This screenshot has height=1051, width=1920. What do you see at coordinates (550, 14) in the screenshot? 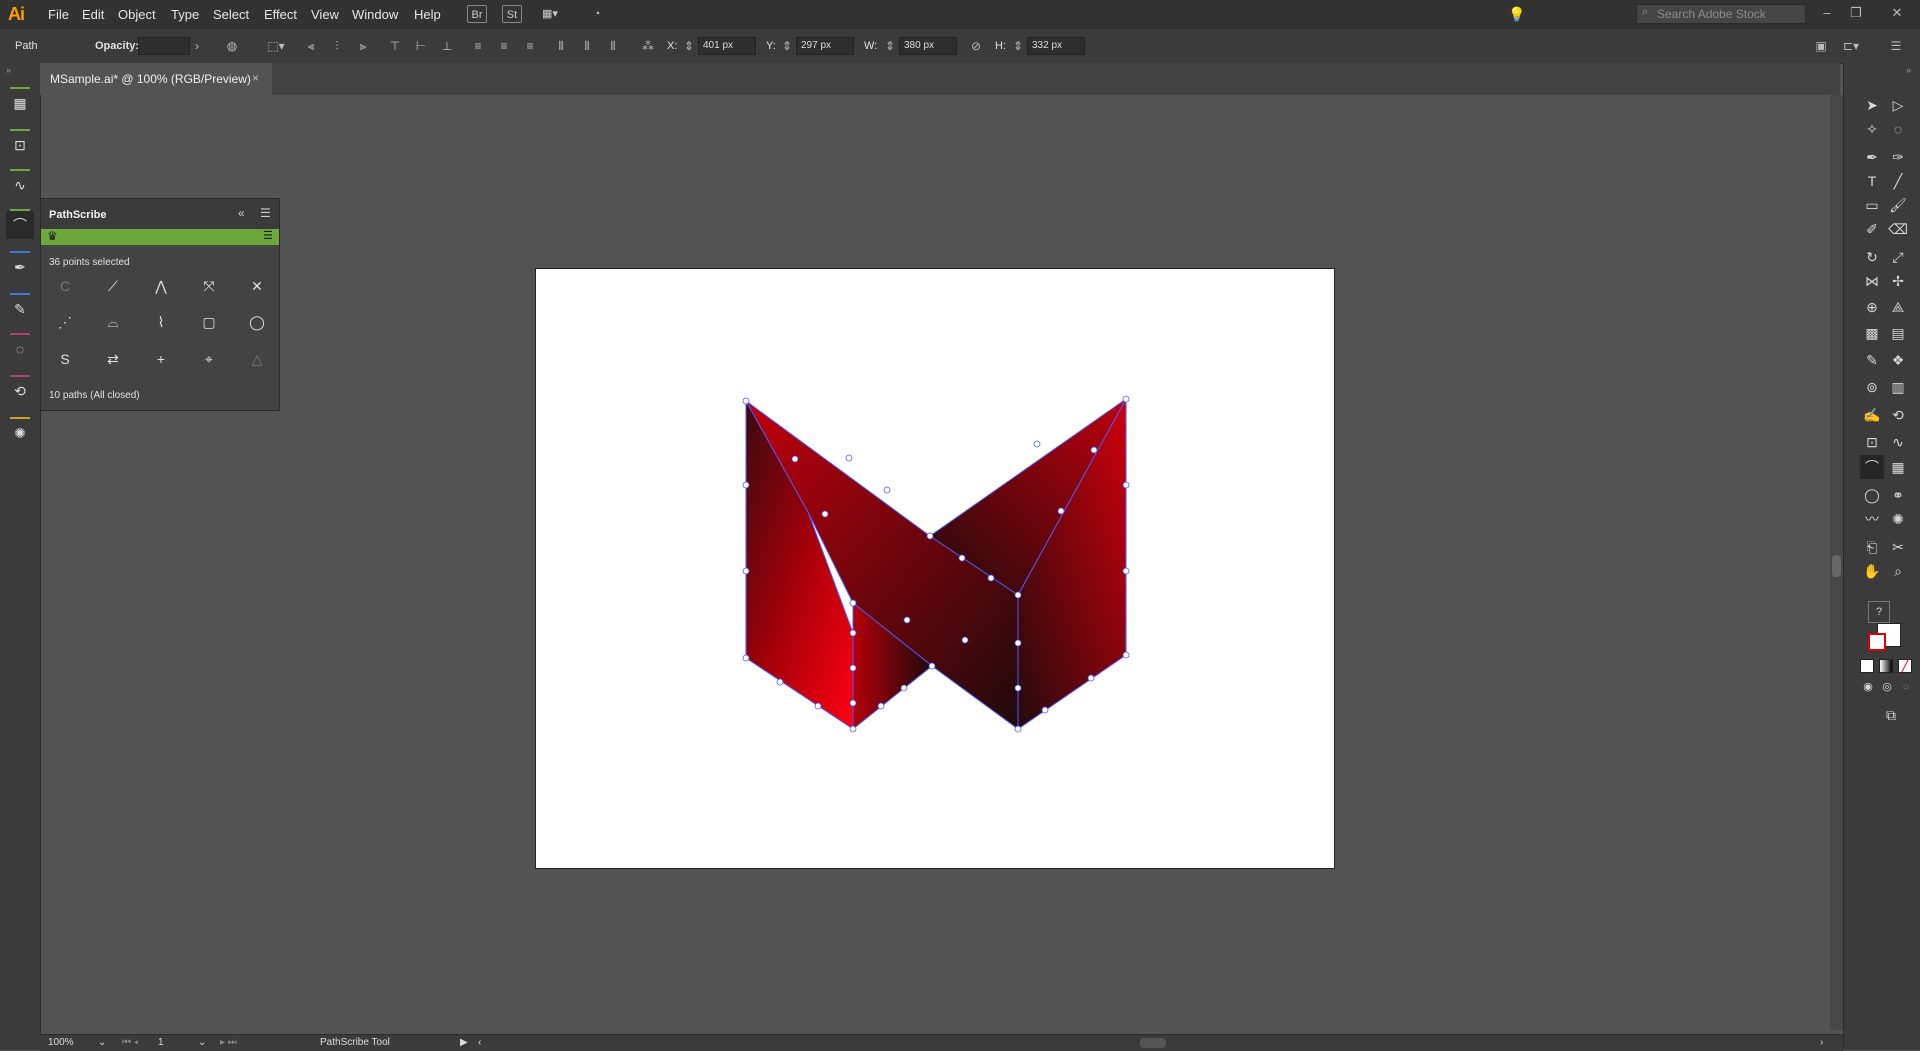
I see `arrange-documents-icon: ▦▾` at bounding box center [550, 14].